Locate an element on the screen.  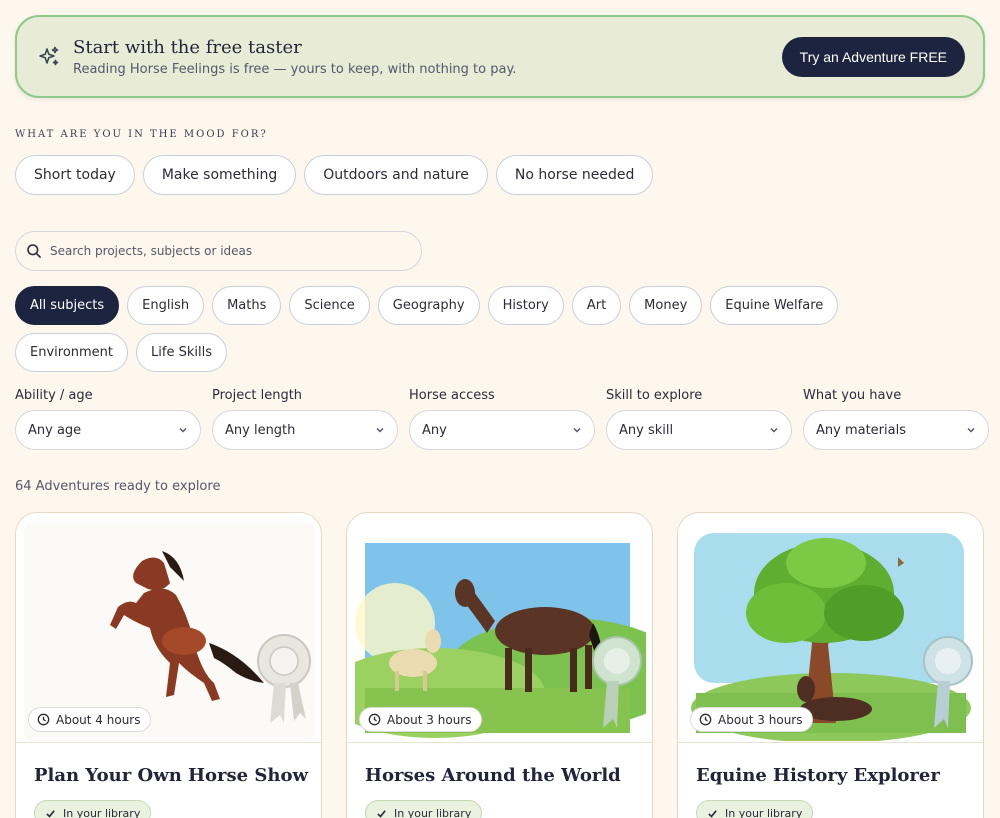
duration-badge: About 4 hours is located at coordinates (90, 719).